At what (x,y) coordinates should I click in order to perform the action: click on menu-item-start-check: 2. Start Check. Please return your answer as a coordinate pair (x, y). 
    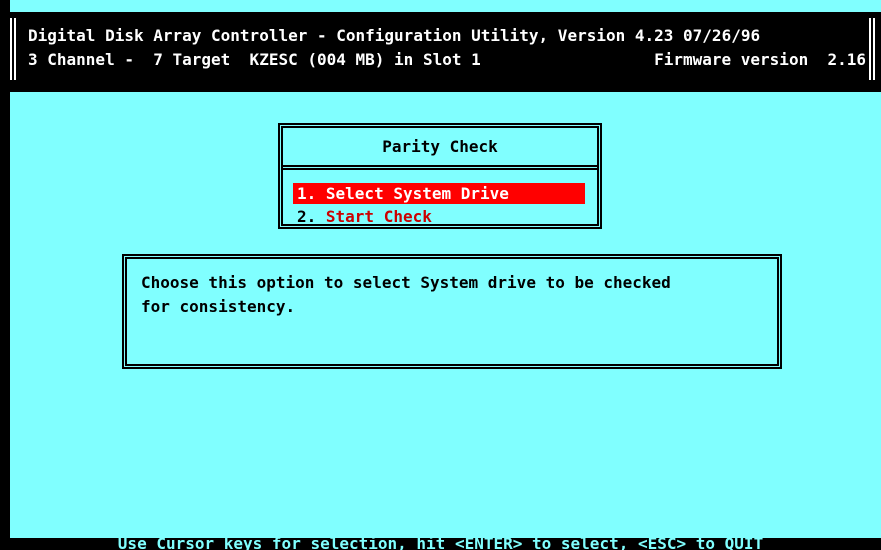
    Looking at the image, I should click on (439, 216).